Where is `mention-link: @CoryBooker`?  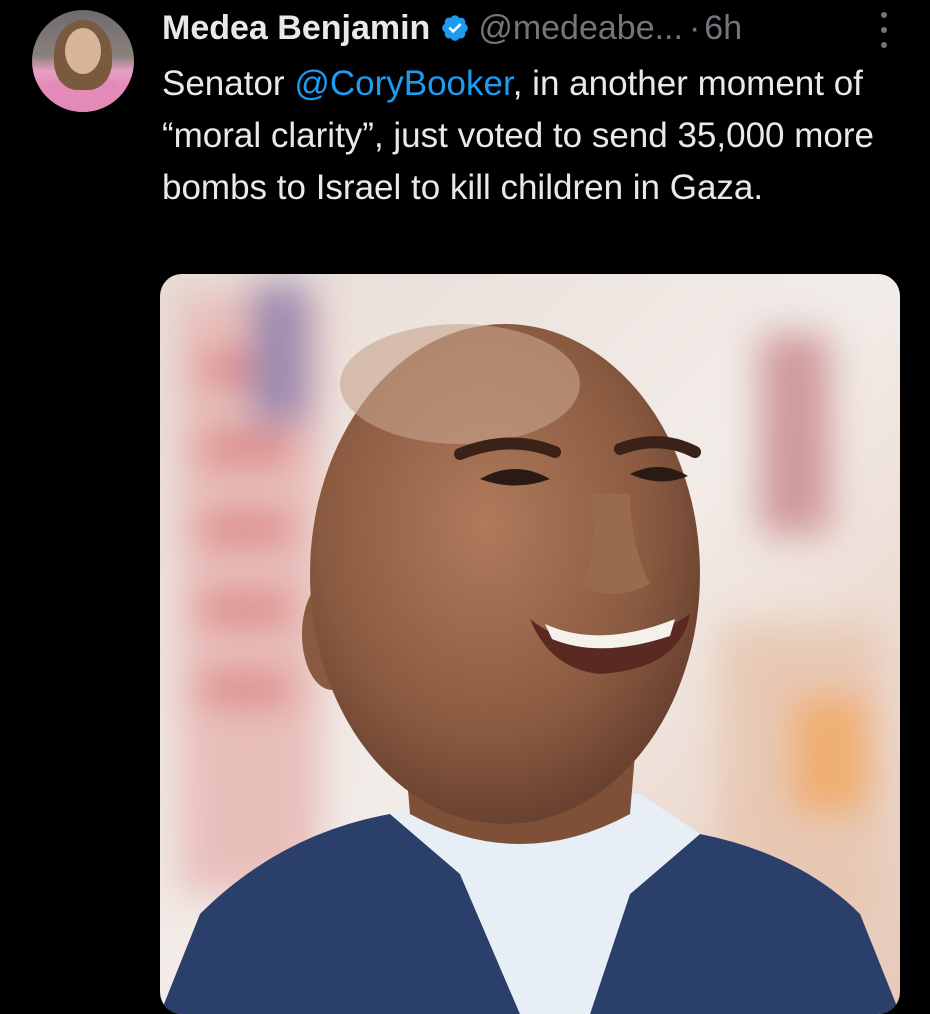
mention-link: @CoryBooker is located at coordinates (403, 83).